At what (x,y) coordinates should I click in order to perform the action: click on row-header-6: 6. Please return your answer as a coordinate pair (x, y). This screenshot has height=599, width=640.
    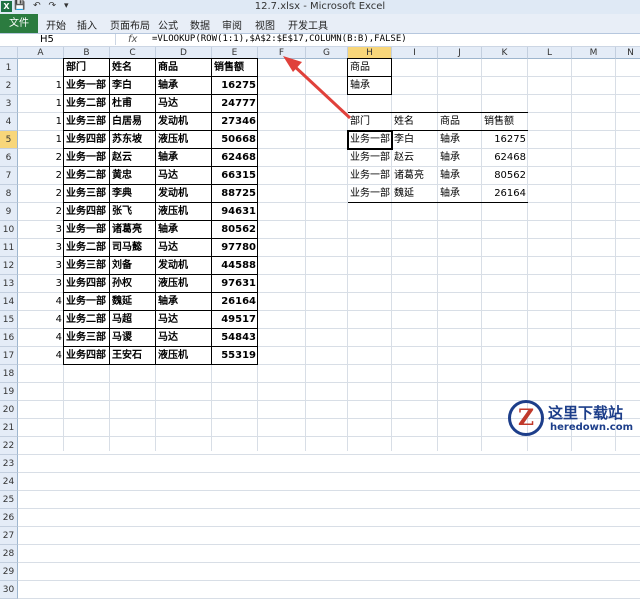
    Looking at the image, I should click on (9, 158).